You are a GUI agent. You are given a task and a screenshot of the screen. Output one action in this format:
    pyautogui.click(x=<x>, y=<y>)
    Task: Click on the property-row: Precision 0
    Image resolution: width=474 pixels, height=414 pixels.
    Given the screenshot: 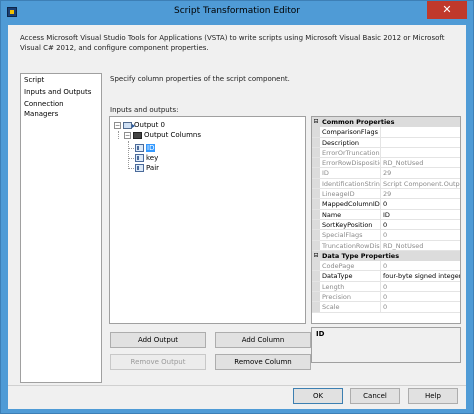 What is the action you would take?
    pyautogui.click(x=386, y=297)
    